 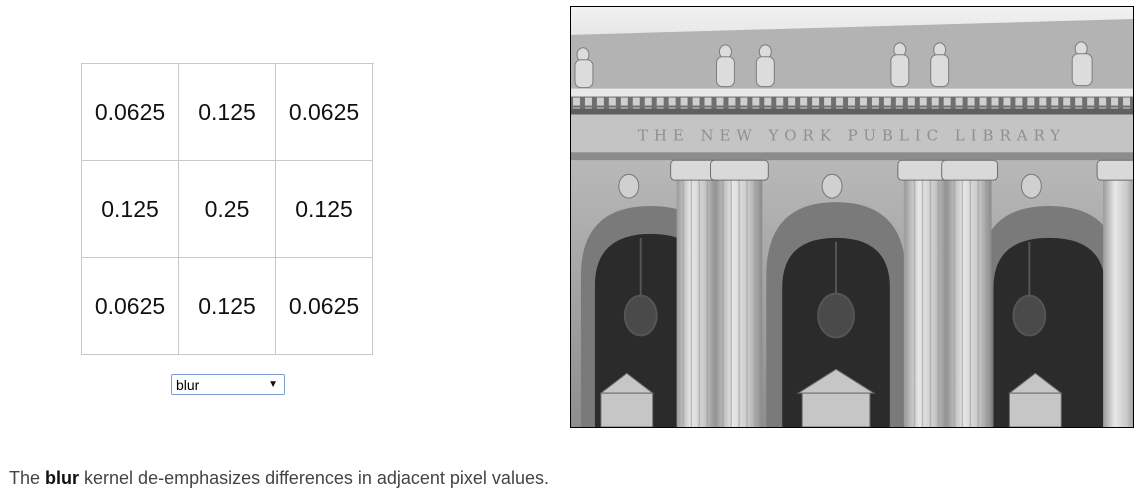 I want to click on kernel-cell-r2c0: 0.0625, so click(x=130, y=306).